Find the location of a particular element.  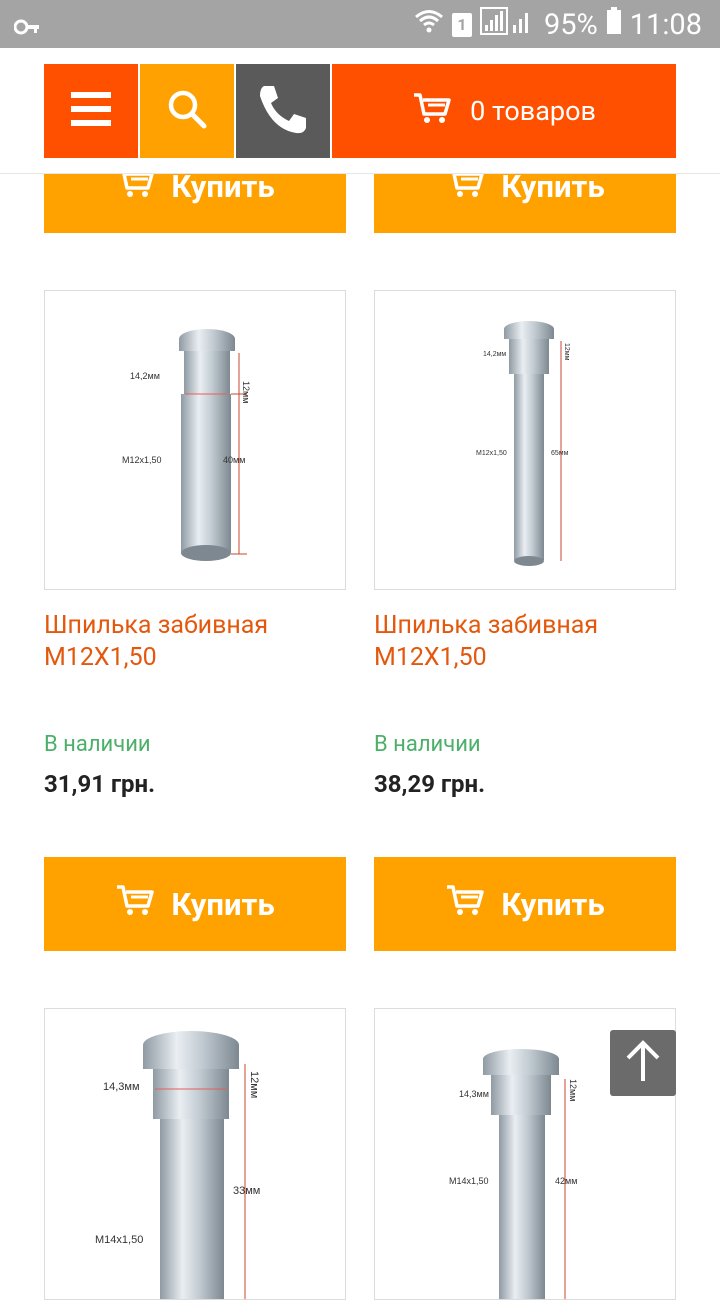

dim-length: 42мм is located at coordinates (566, 1181).